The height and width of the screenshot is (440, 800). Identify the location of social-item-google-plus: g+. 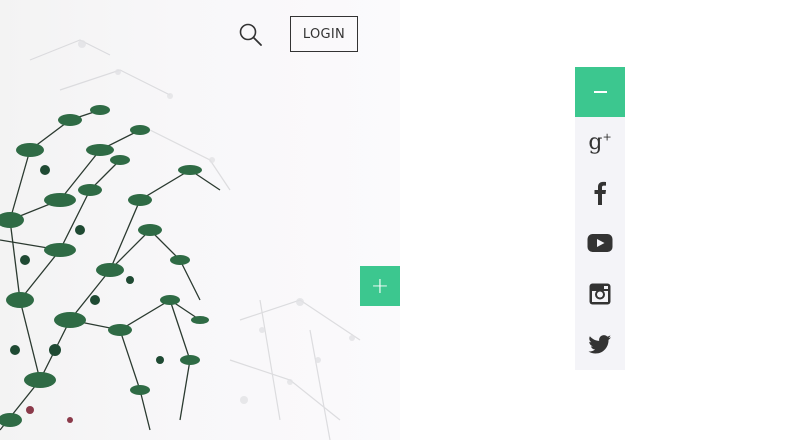
(600, 142).